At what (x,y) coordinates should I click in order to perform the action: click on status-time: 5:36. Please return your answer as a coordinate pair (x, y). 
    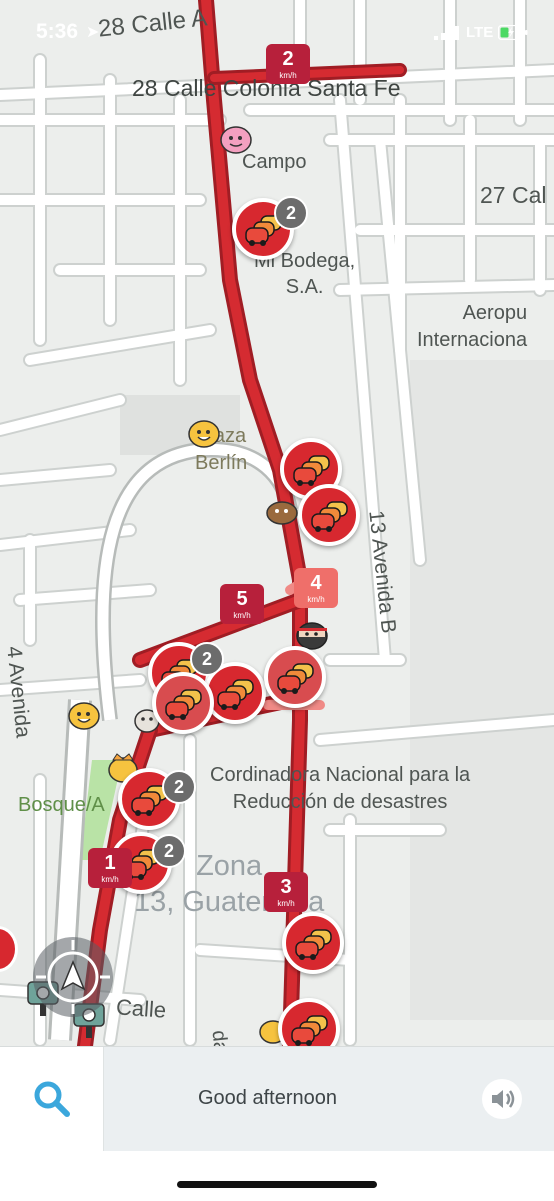
    Looking at the image, I should click on (57, 31).